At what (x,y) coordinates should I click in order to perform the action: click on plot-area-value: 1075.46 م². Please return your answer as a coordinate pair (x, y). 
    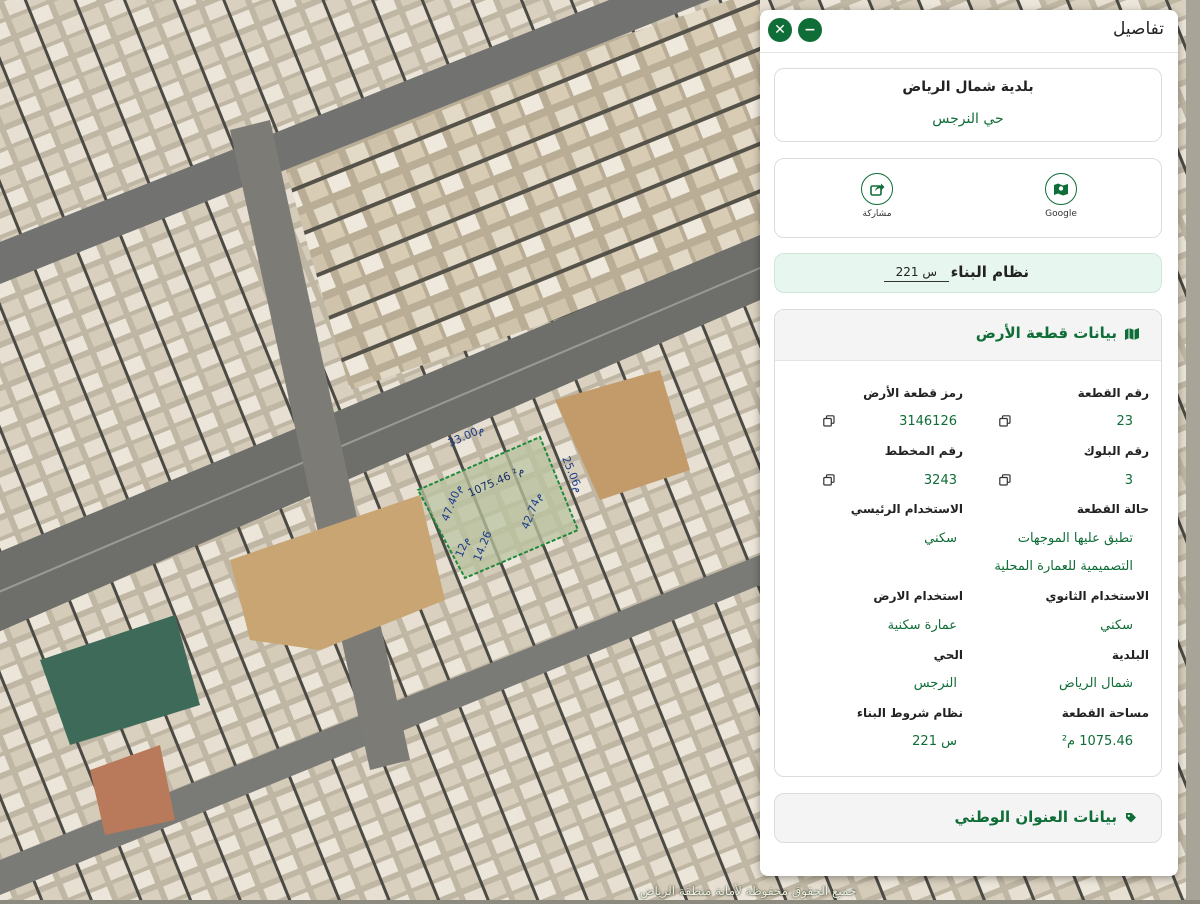
    Looking at the image, I should click on (1097, 741).